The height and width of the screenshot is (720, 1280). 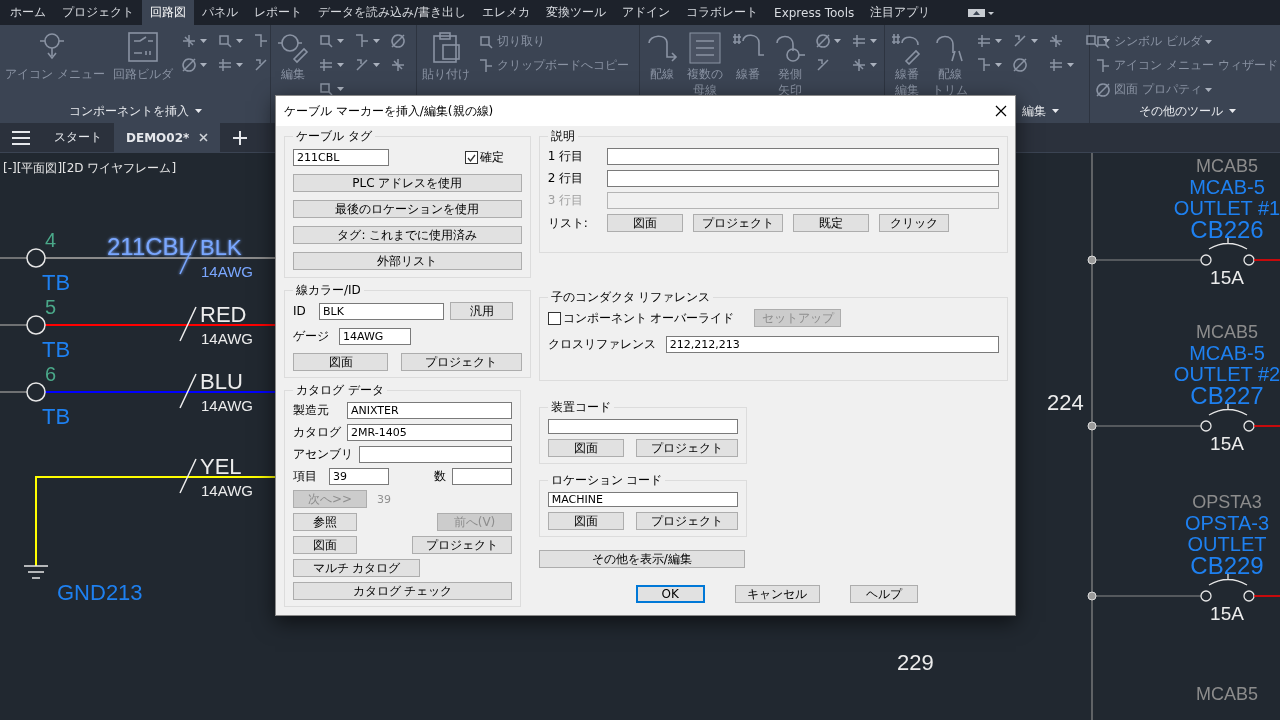 I want to click on dialog-title: ケーブル マーカーを挿入/編集(親の線), so click(x=389, y=111).